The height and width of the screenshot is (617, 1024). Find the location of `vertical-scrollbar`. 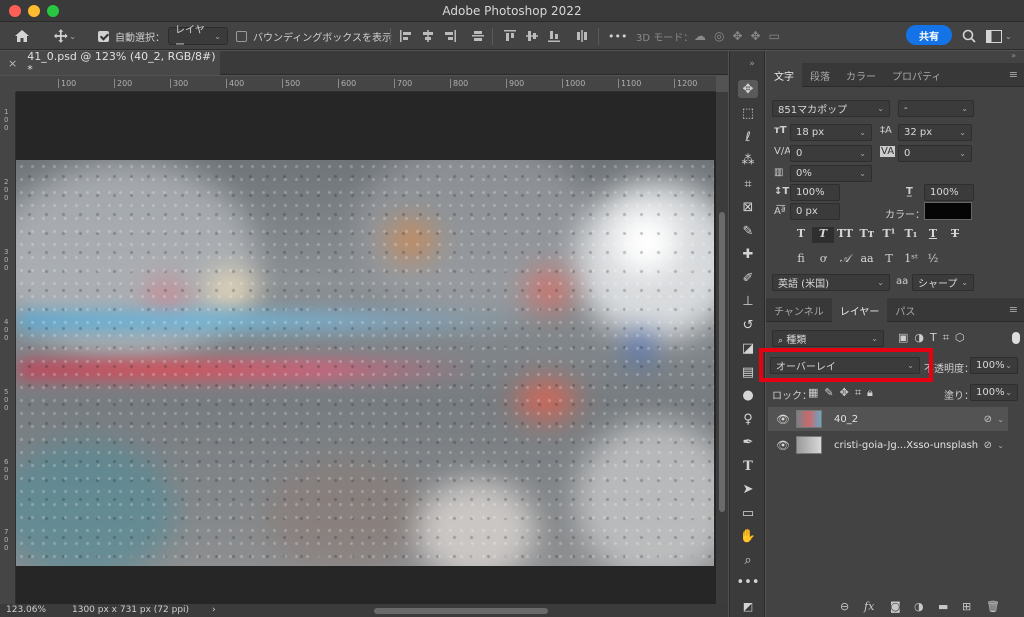

vertical-scrollbar is located at coordinates (722, 348).